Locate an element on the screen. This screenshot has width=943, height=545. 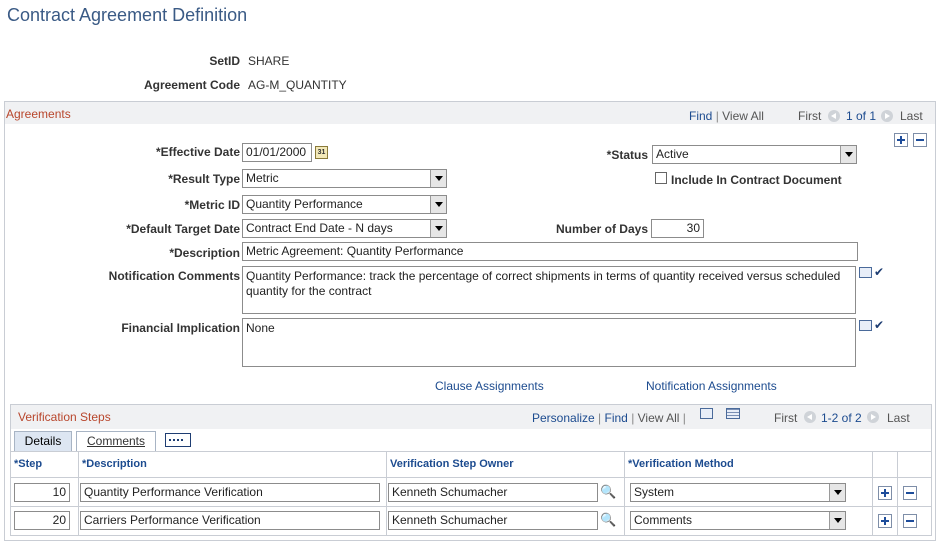
step-description-input: Quantity Performance Verification is located at coordinates (230, 492).